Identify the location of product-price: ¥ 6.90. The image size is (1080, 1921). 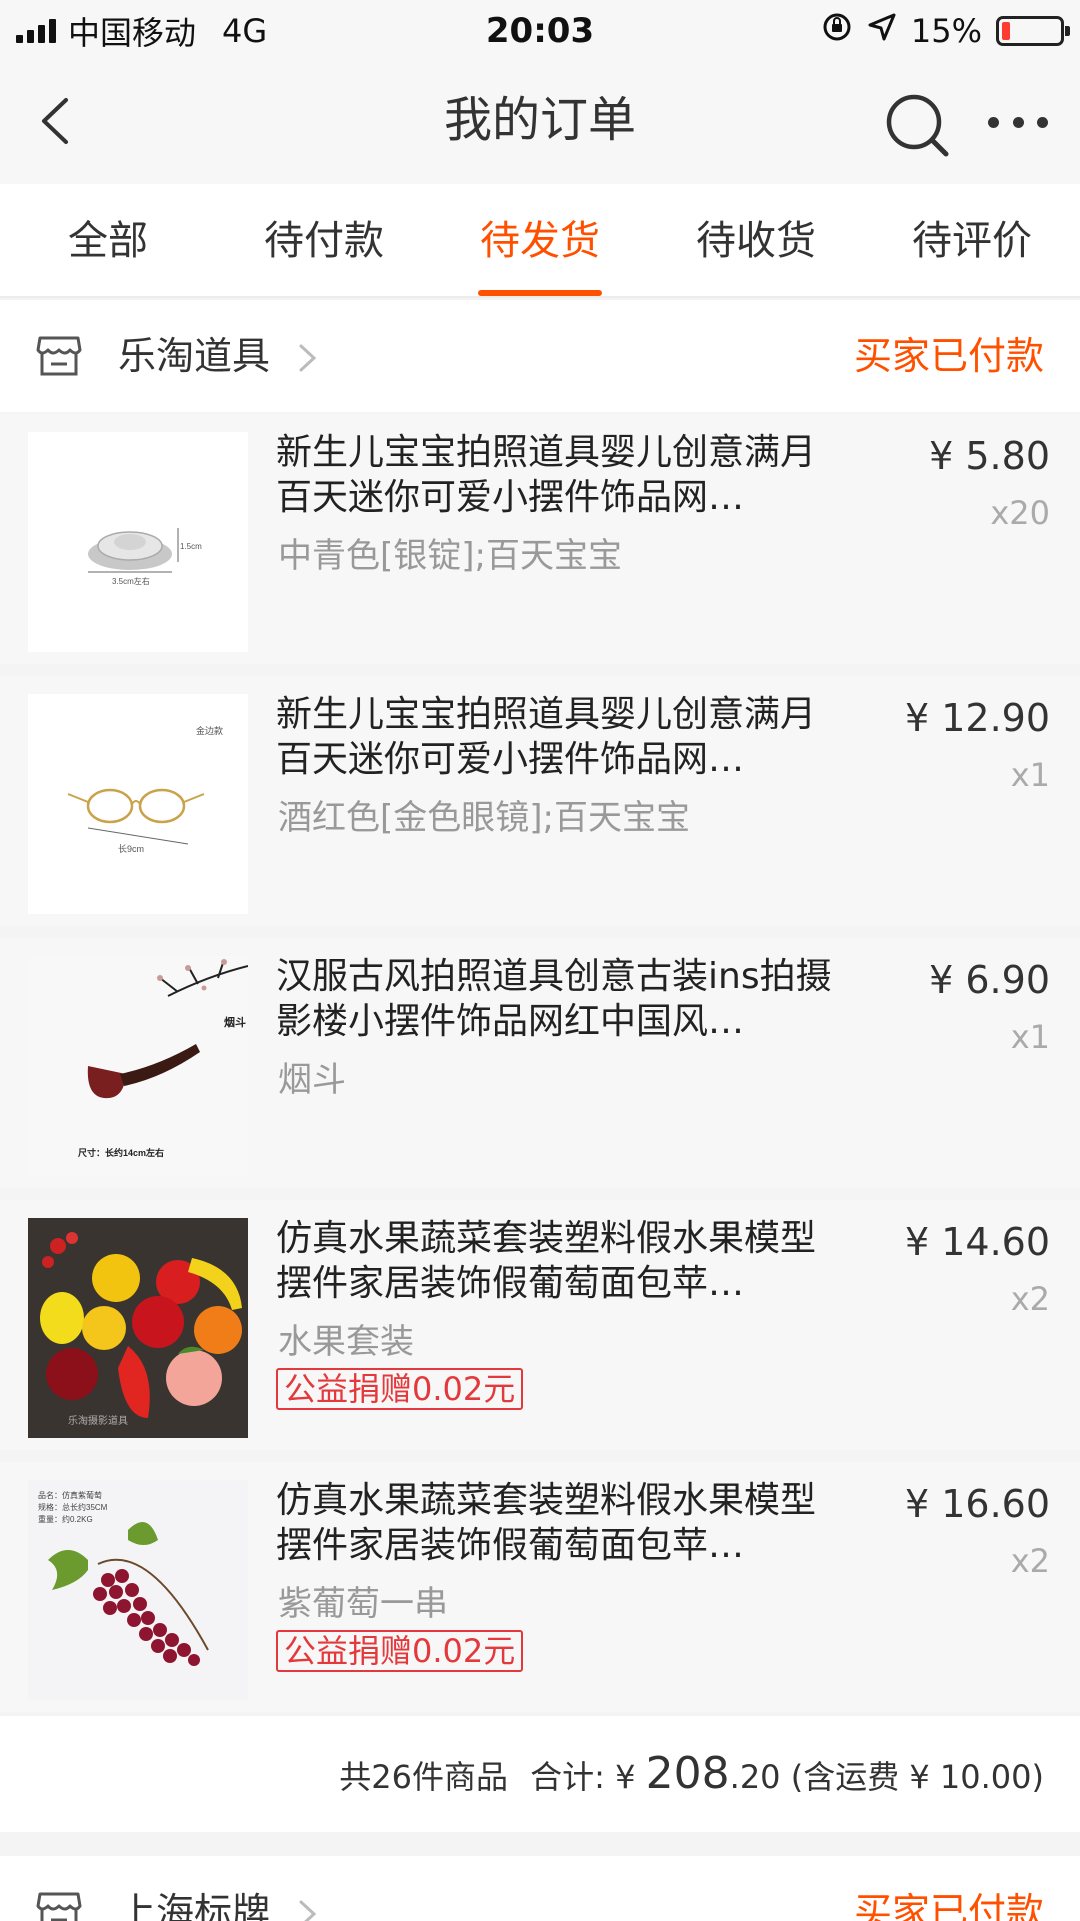
(989, 980).